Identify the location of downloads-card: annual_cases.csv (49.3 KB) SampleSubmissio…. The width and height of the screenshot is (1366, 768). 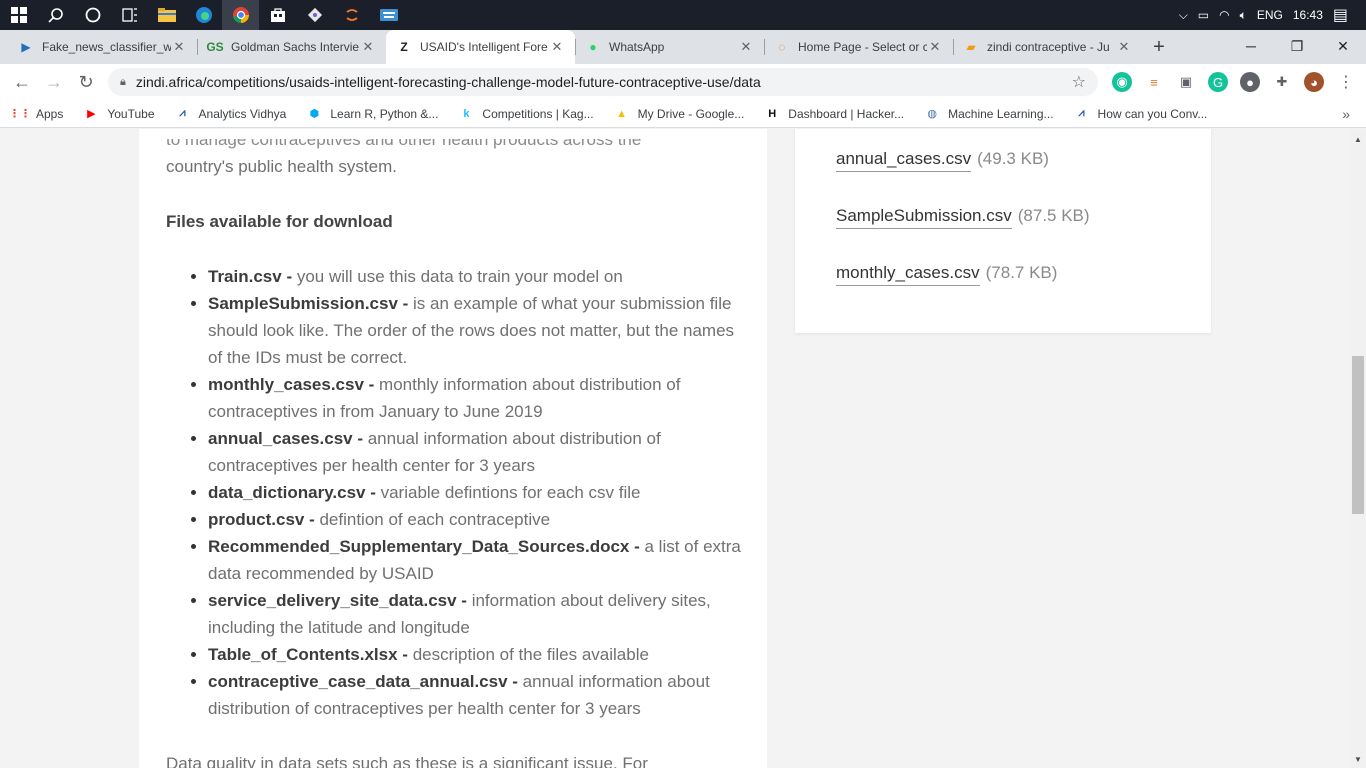
(1003, 231).